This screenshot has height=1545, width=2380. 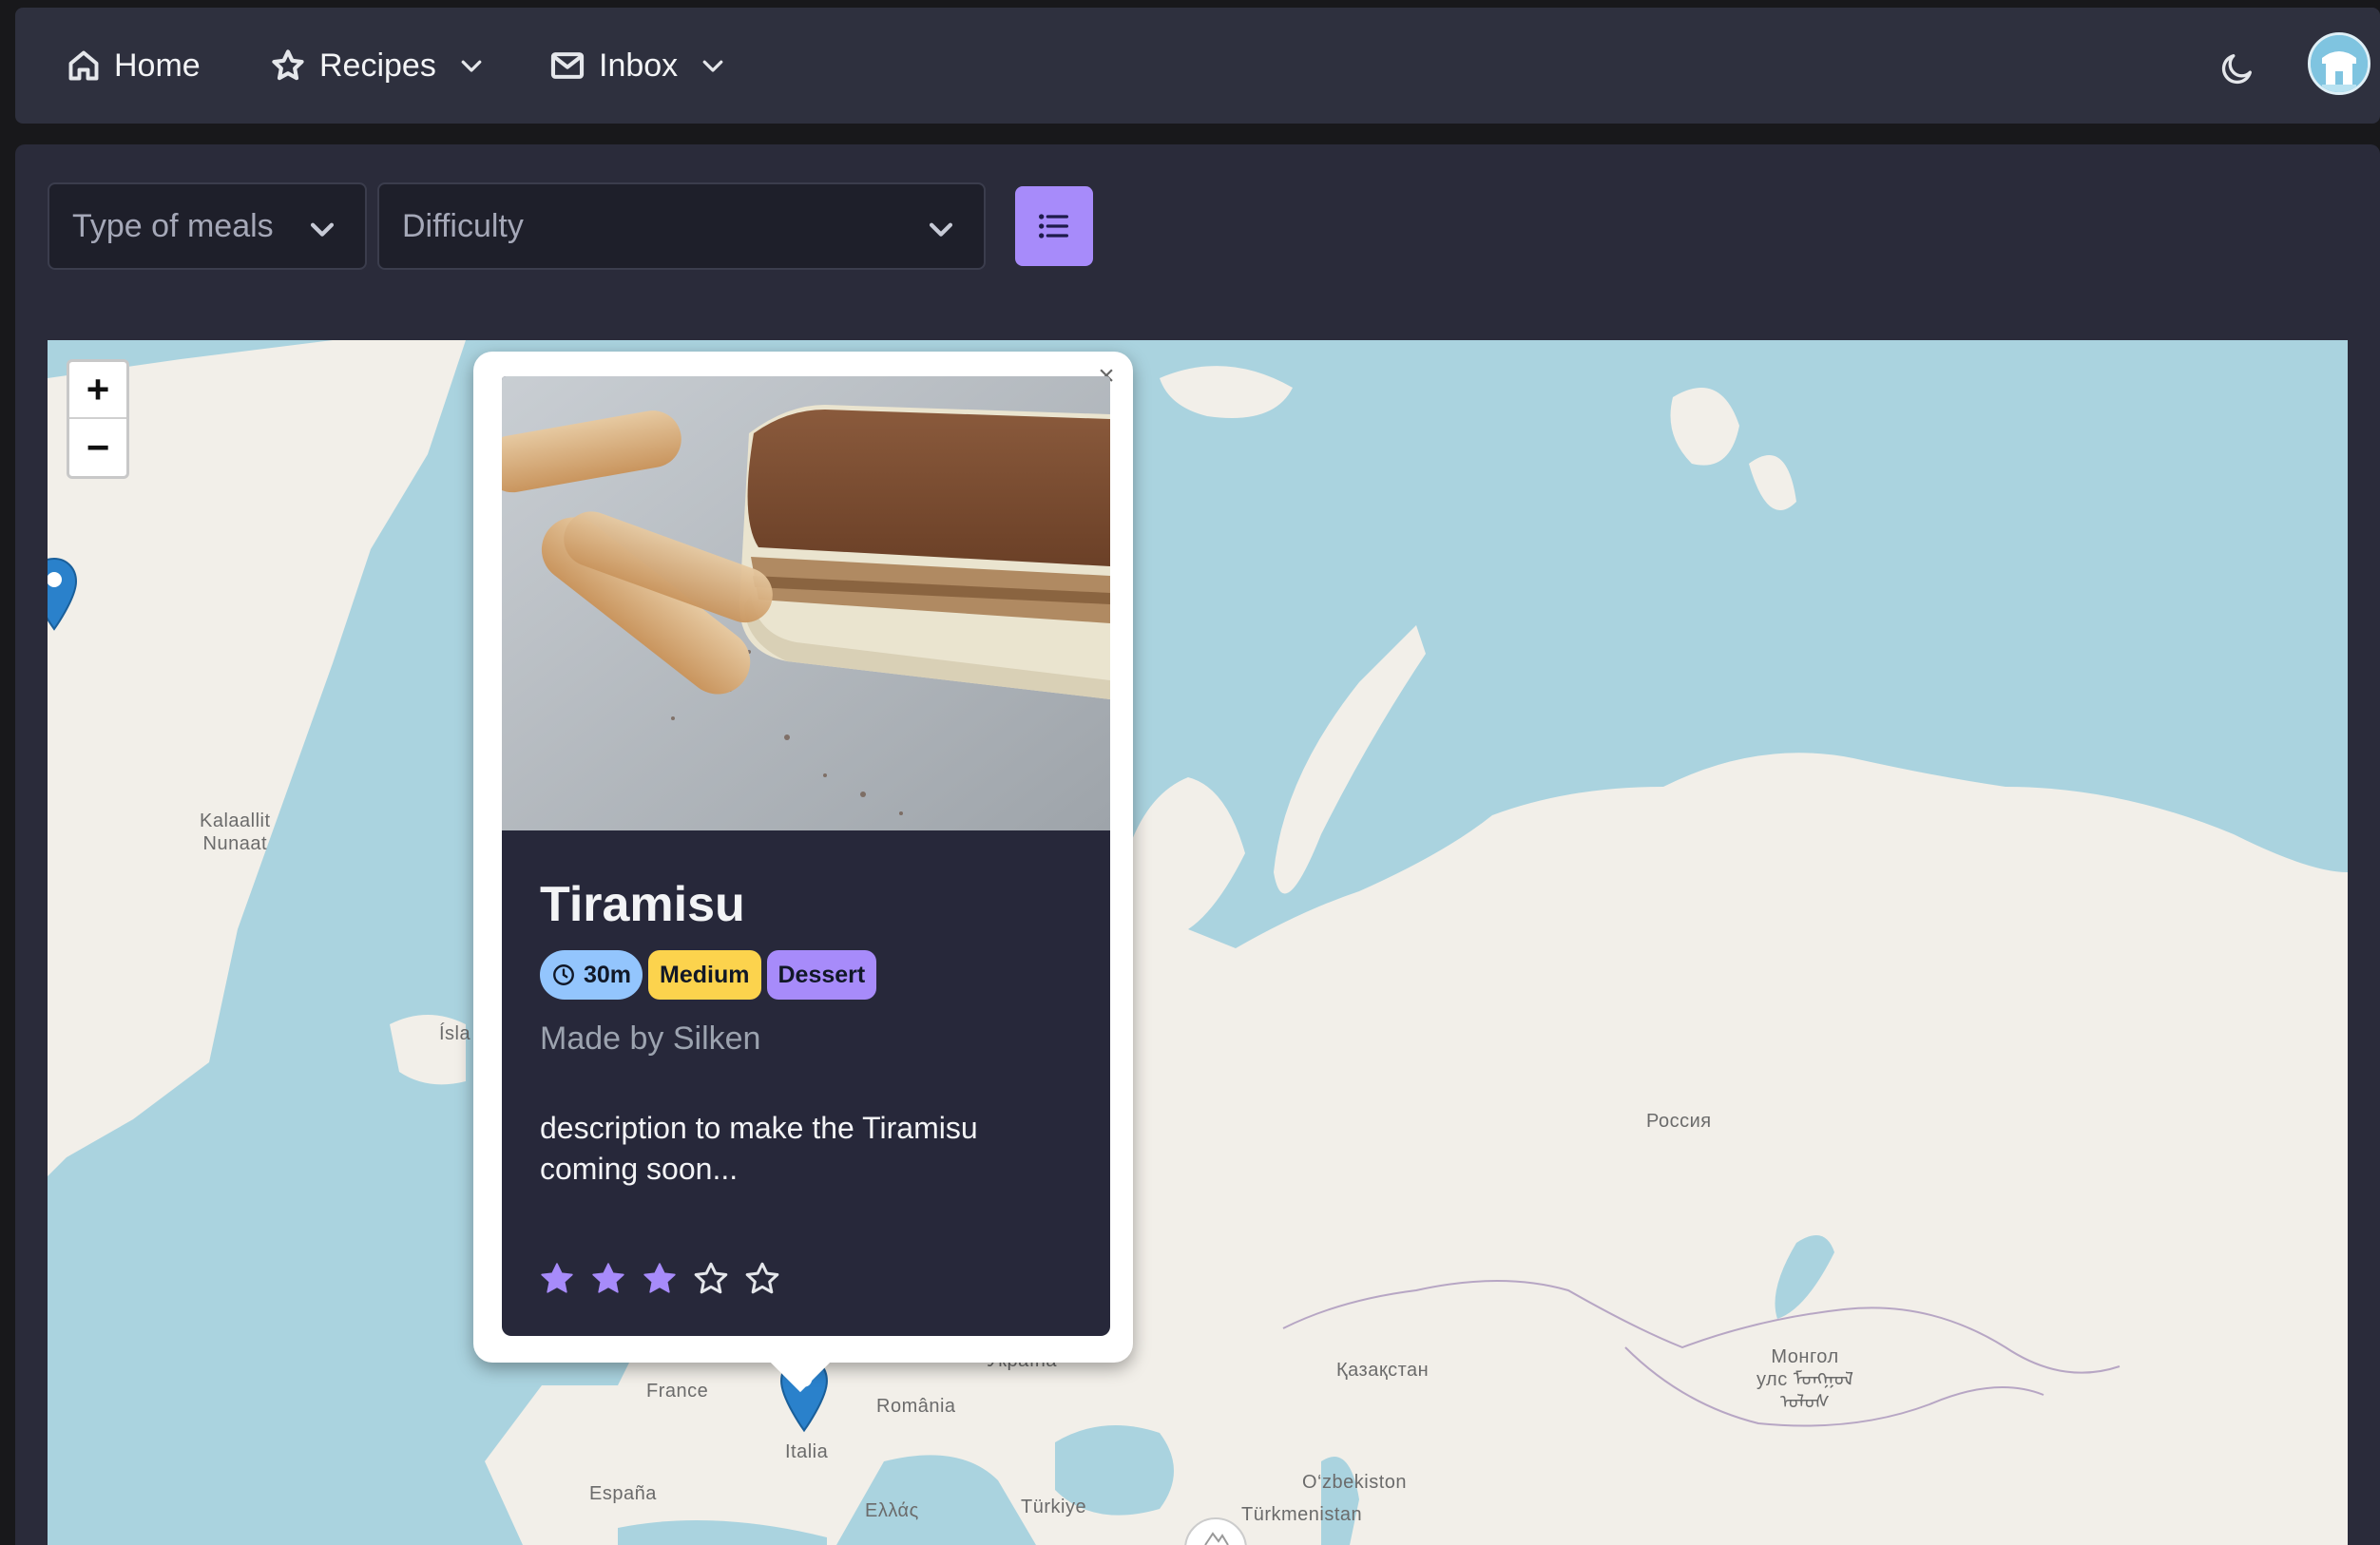 What do you see at coordinates (235, 832) in the screenshot?
I see `map-label-greenland: Kalaallit Nunaat` at bounding box center [235, 832].